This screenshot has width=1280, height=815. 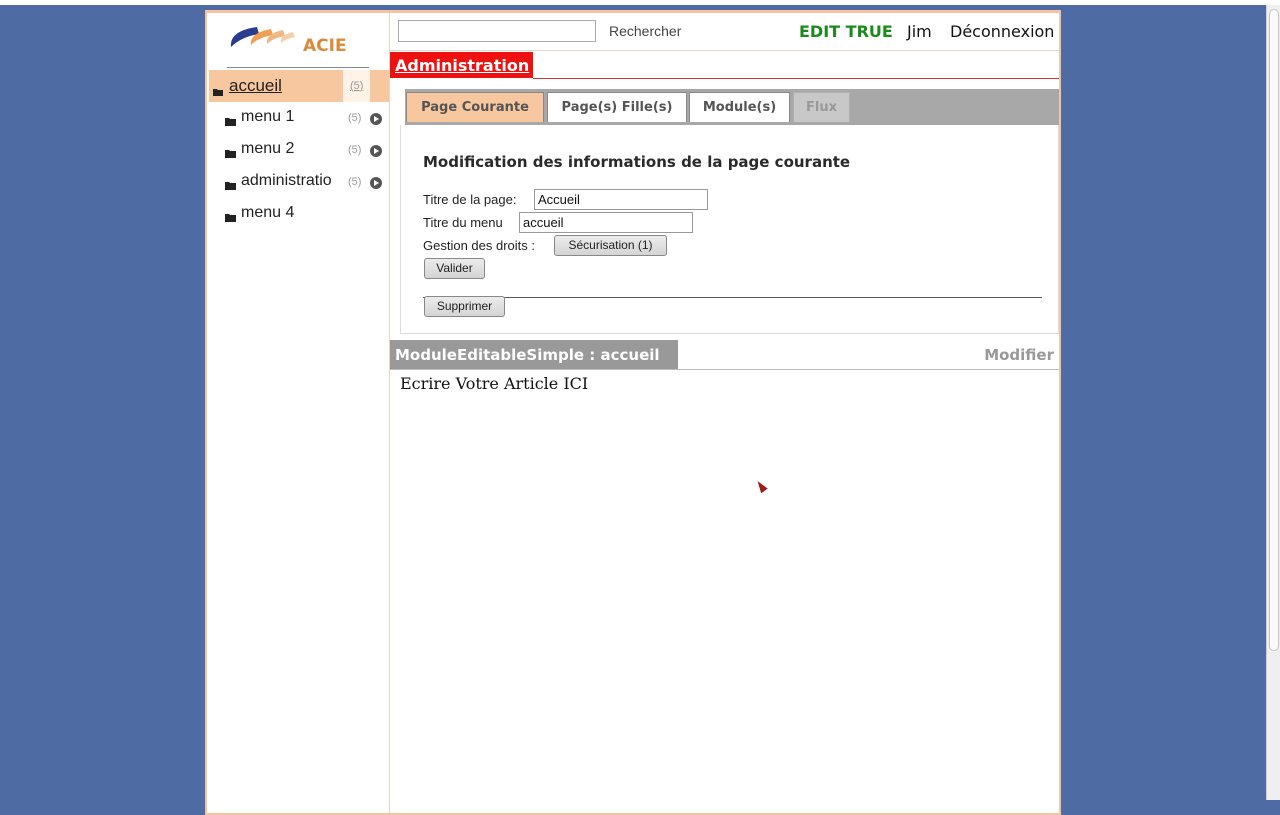 I want to click on module-modify-button: Modifier, so click(x=1019, y=355).